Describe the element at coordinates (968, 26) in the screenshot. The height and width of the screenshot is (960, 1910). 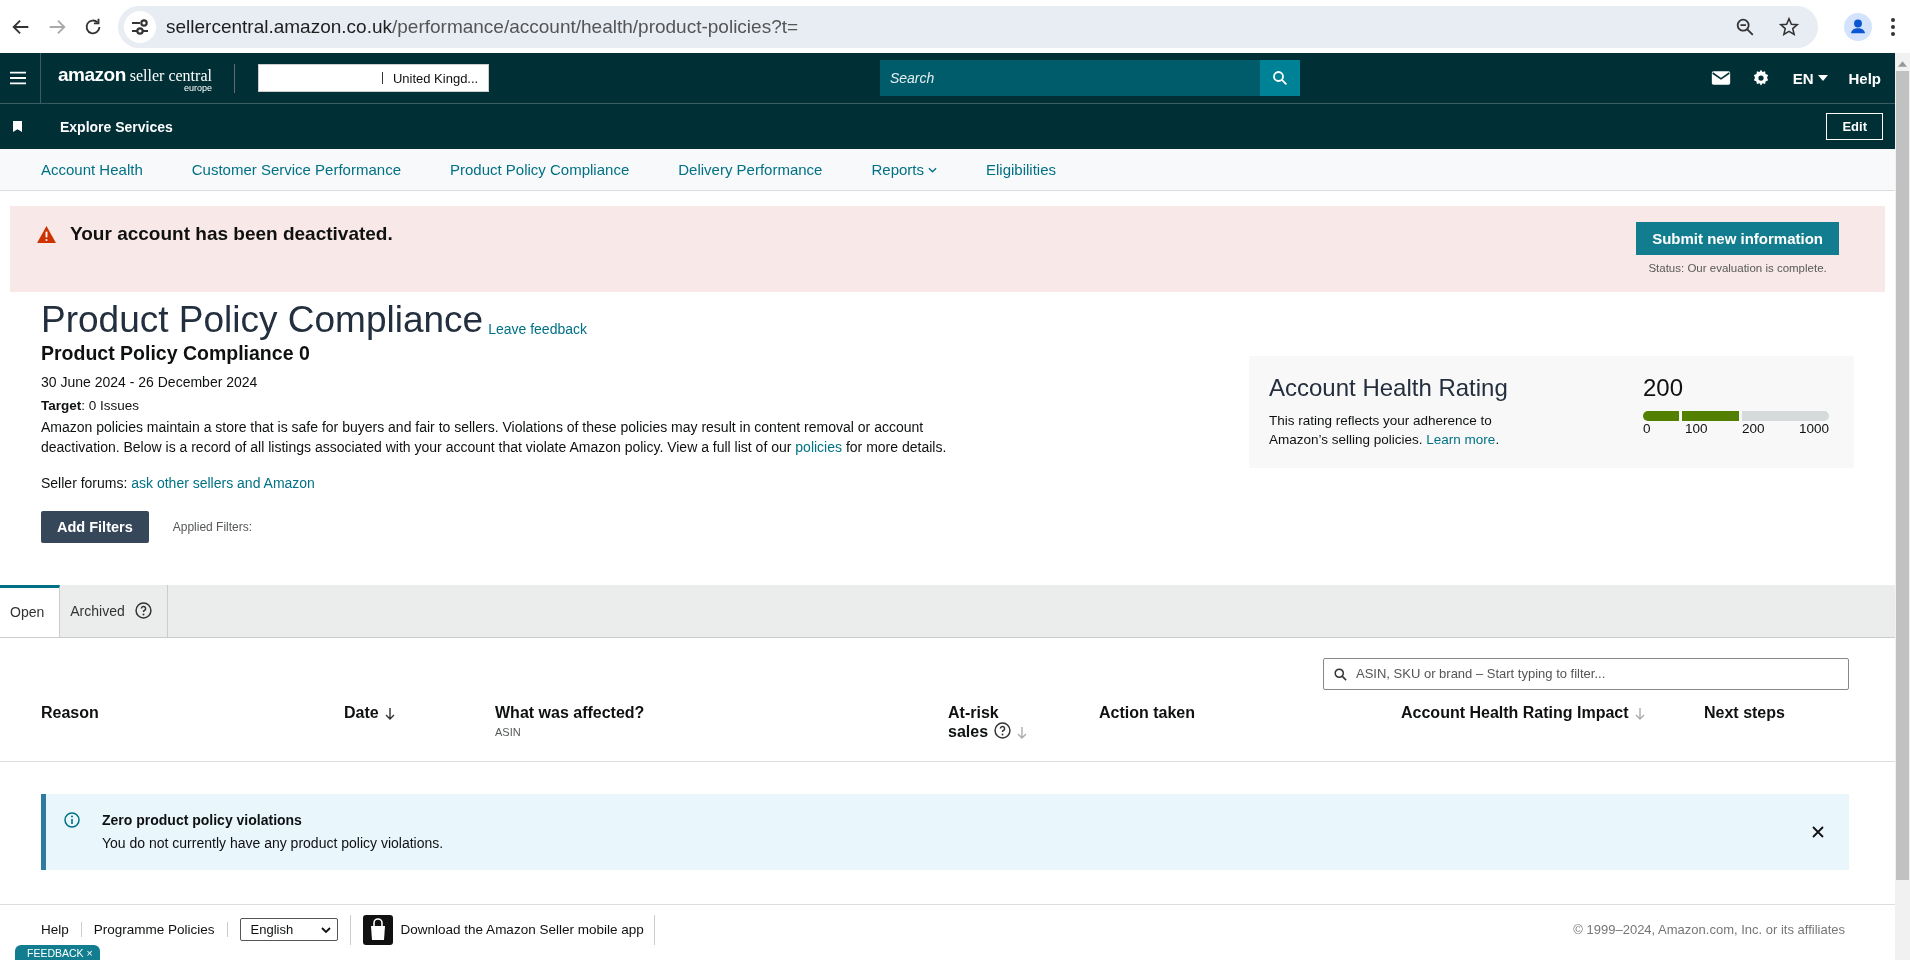
I see `address-bar: sellercentral.amazon.co.uk/performance/account/health/product-policies?t=` at that location.